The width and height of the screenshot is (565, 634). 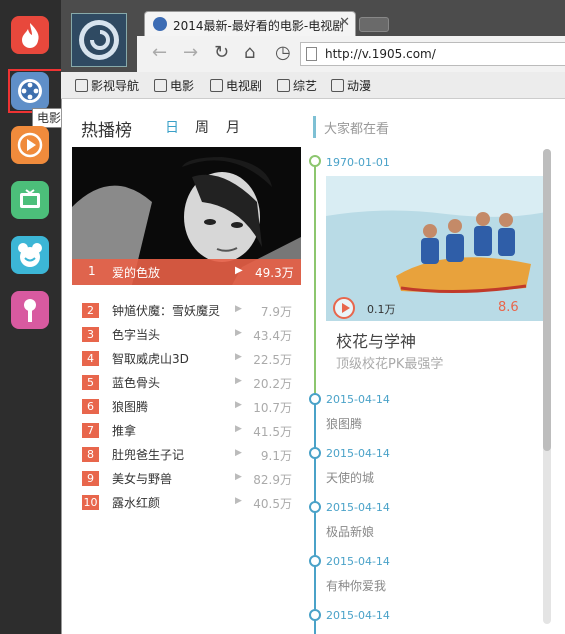 What do you see at coordinates (30, 310) in the screenshot?
I see `karaoke-app-icon` at bounding box center [30, 310].